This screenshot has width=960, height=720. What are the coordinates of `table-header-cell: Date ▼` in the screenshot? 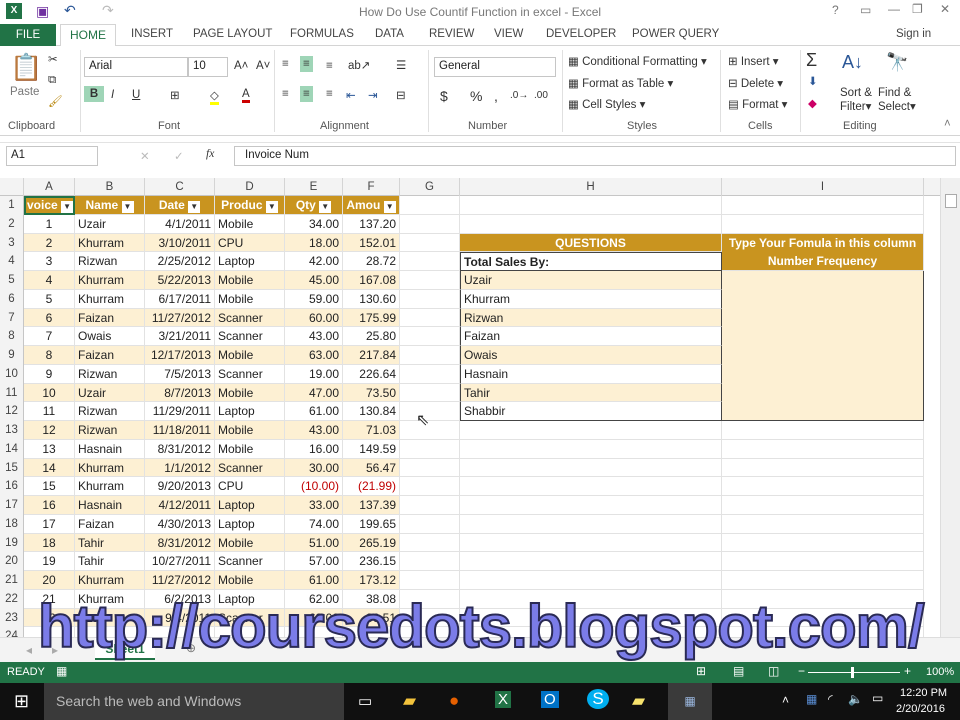 It's located at (180, 205).